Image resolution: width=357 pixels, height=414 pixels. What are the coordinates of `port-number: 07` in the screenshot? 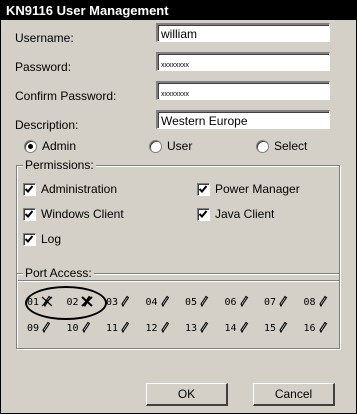 It's located at (270, 302).